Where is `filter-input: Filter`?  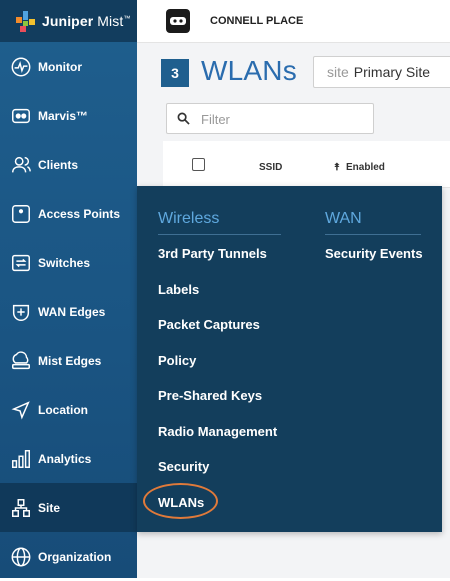 filter-input: Filter is located at coordinates (270, 118).